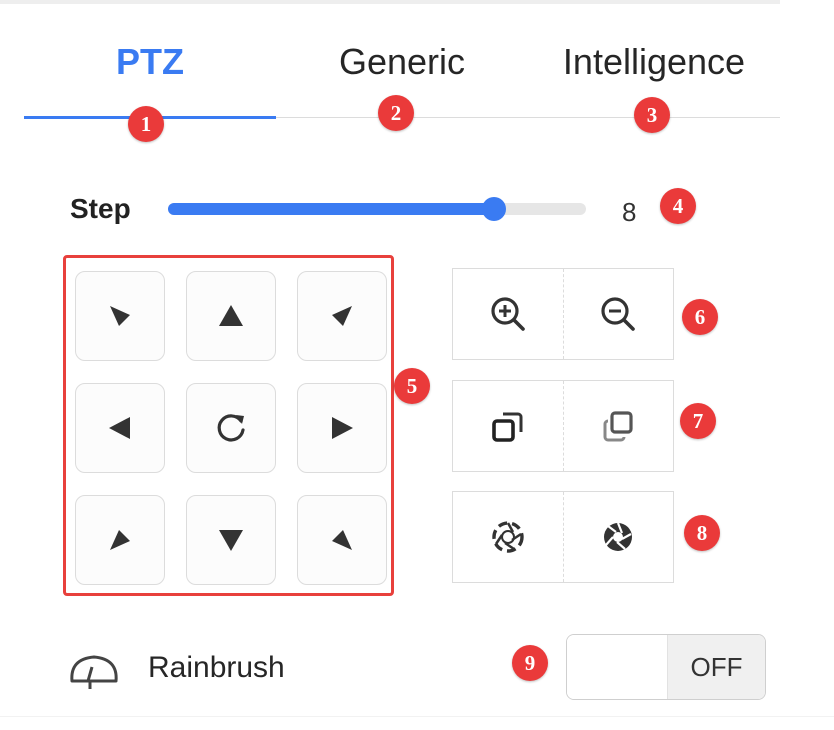 The height and width of the screenshot is (730, 834). I want to click on arrow-down-right-icon, so click(342, 540).